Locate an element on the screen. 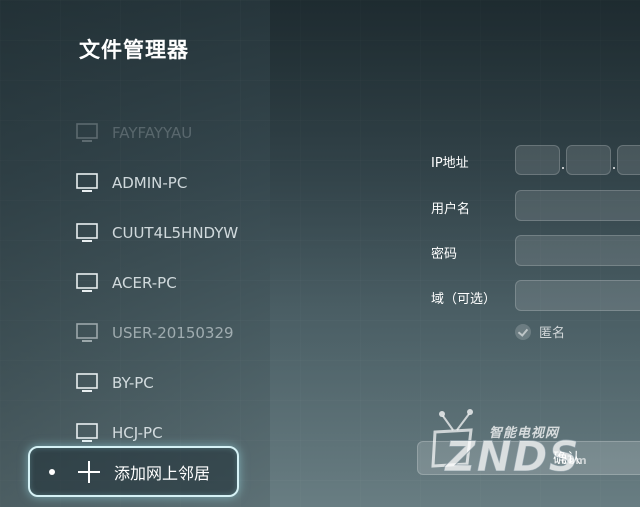  ip-address-label: IP地址 is located at coordinates (450, 163).